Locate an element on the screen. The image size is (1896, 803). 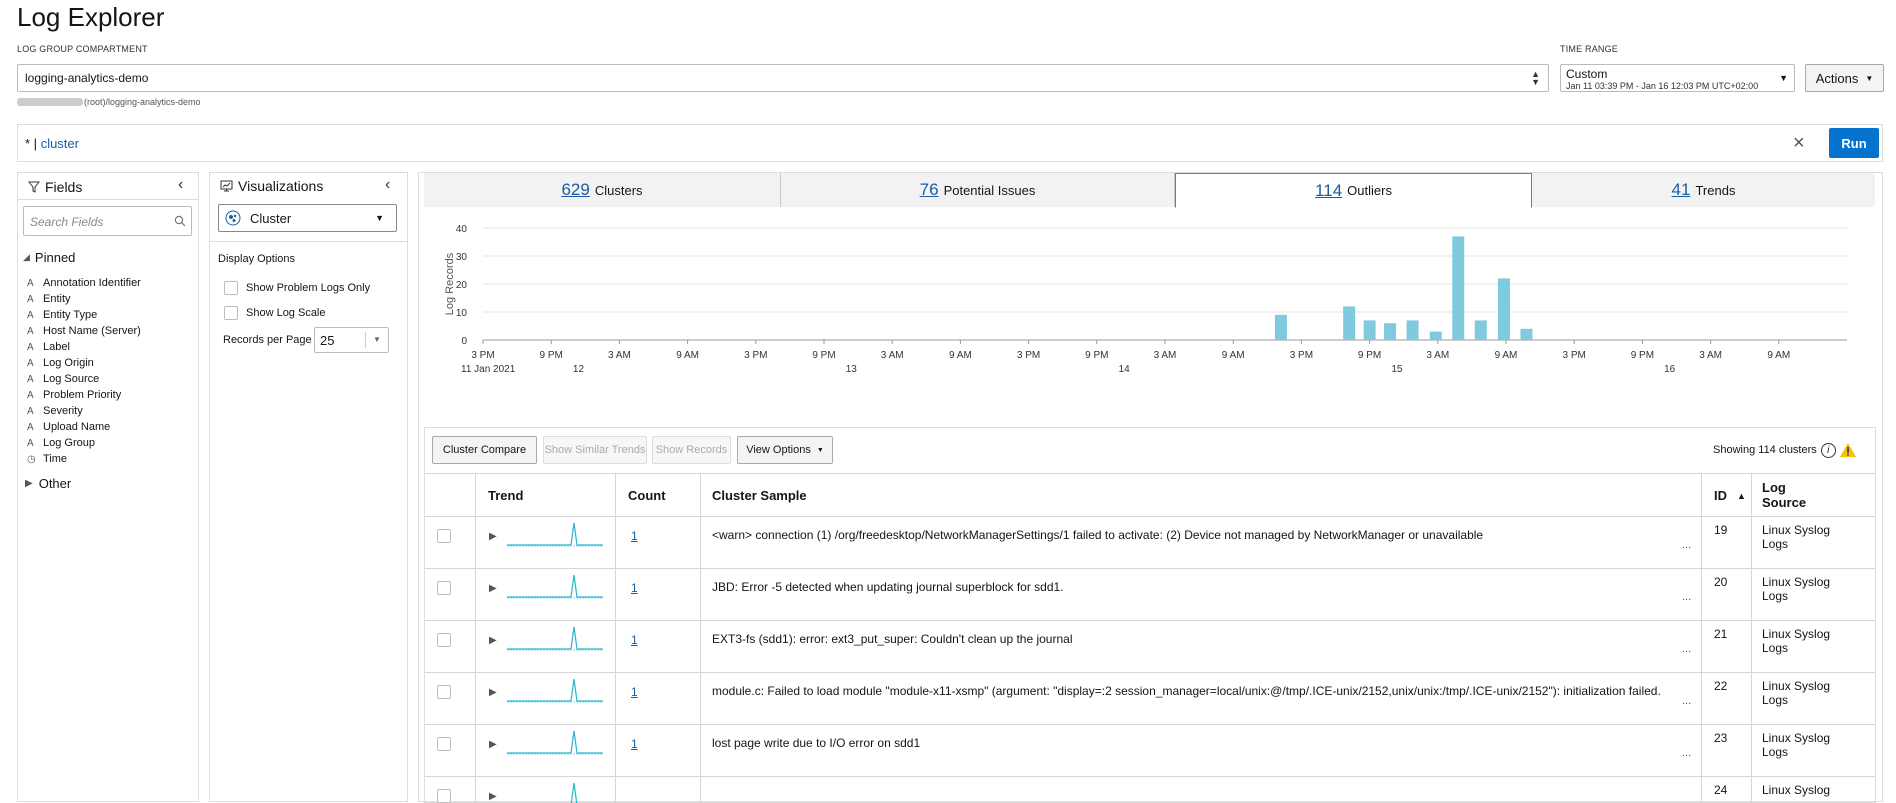
actions-button: Actions ▼ is located at coordinates (1844, 78).